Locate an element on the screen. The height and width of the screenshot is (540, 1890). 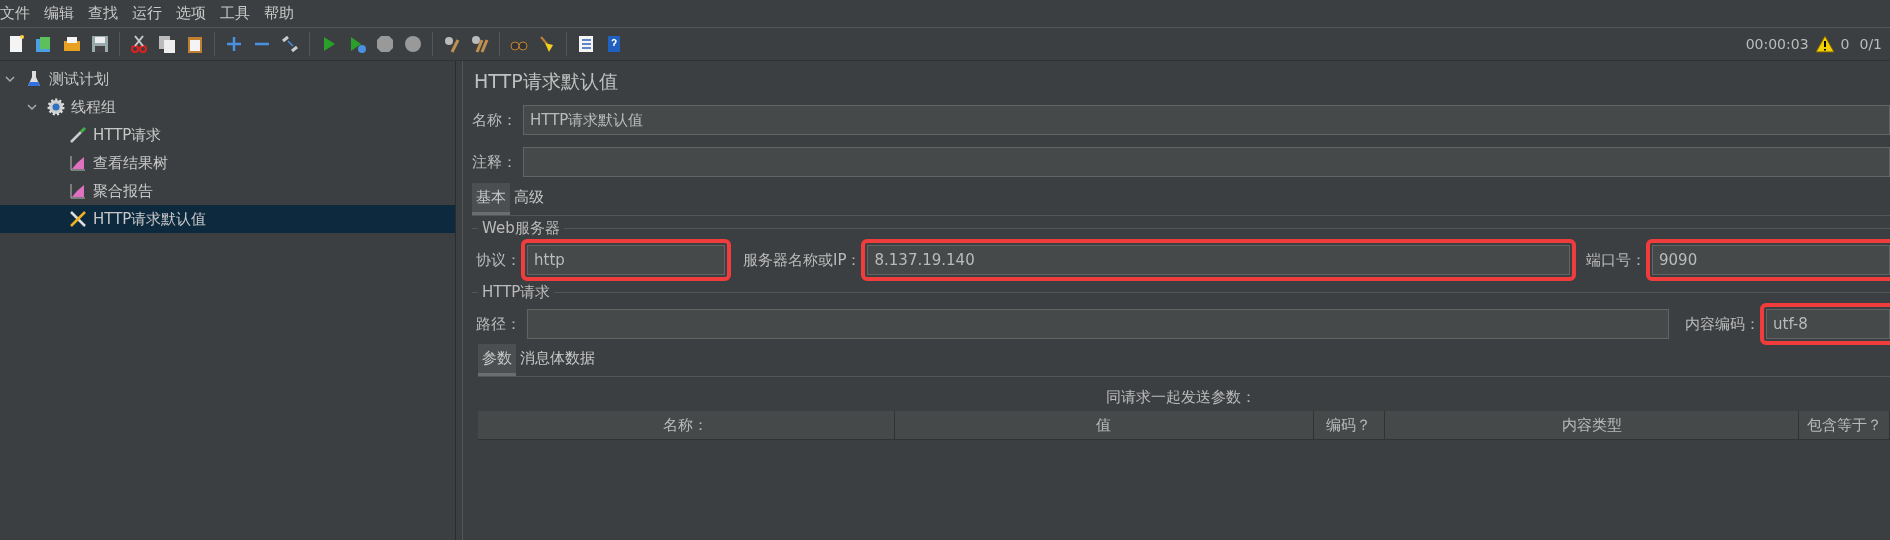
save-icon is located at coordinates (100, 44).